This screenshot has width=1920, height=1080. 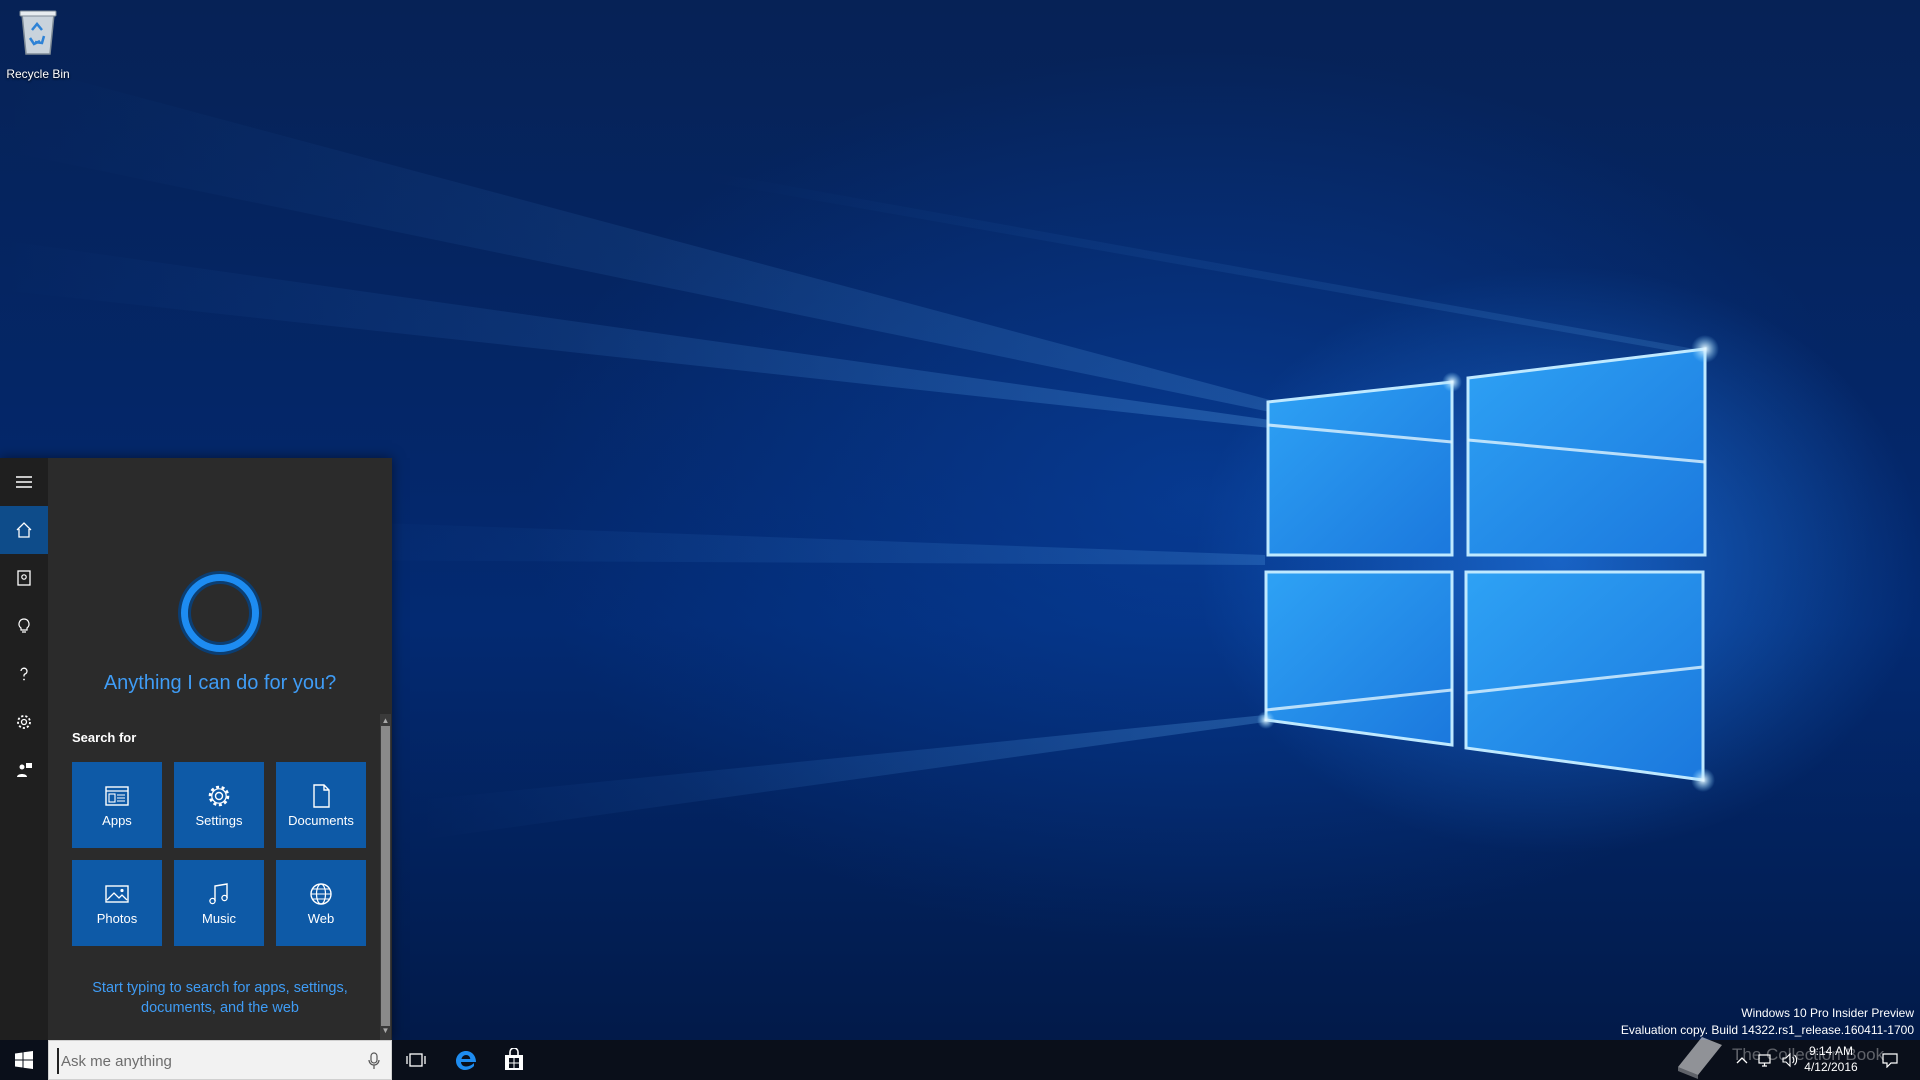 I want to click on document-icon, so click(x=321, y=795).